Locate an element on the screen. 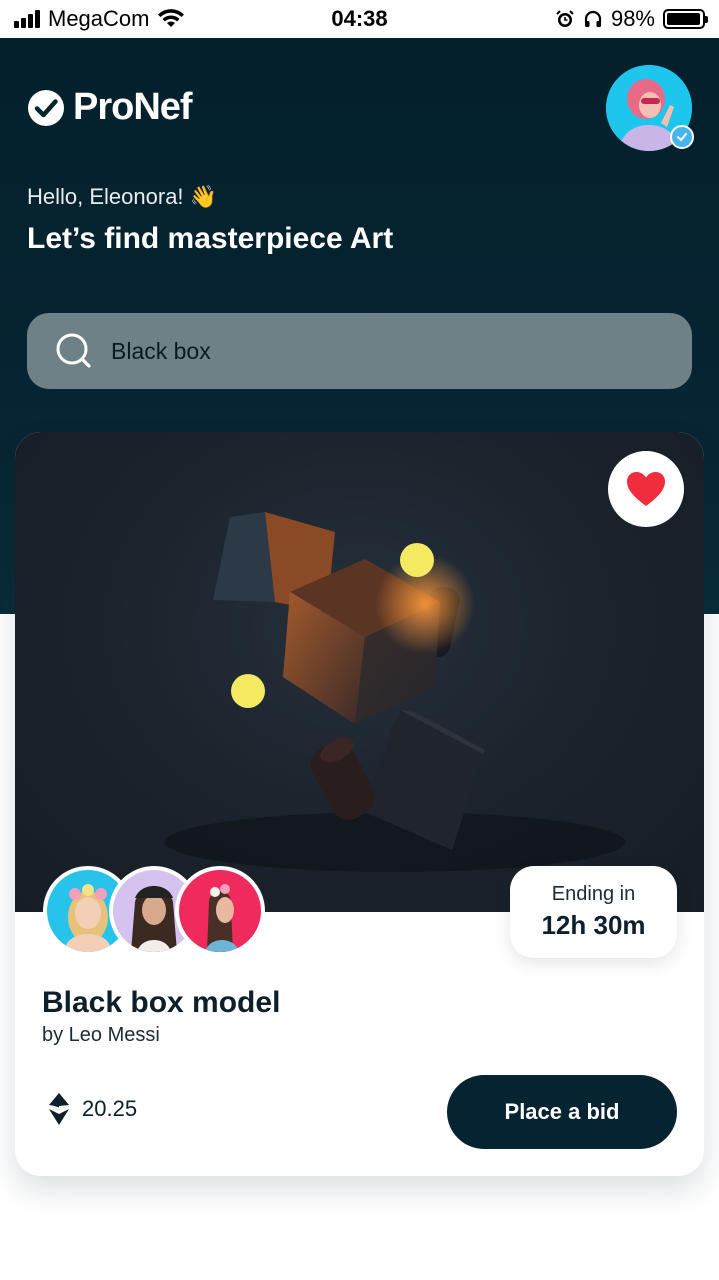  heart-icon is located at coordinates (646, 489).